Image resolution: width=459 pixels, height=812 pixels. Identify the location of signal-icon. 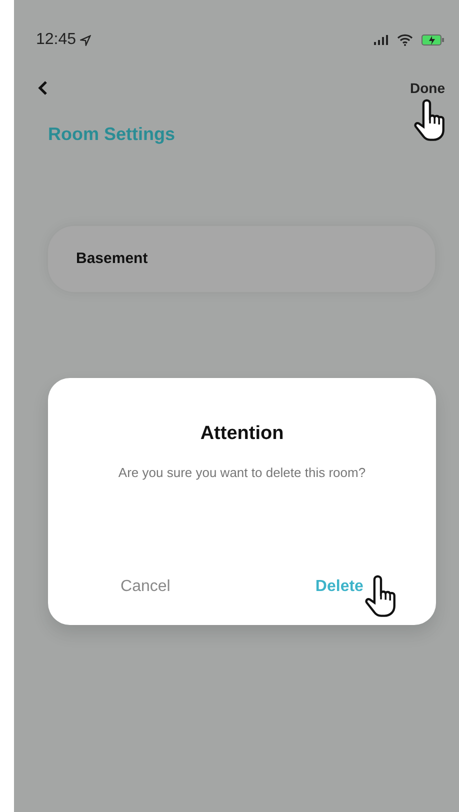
(381, 40).